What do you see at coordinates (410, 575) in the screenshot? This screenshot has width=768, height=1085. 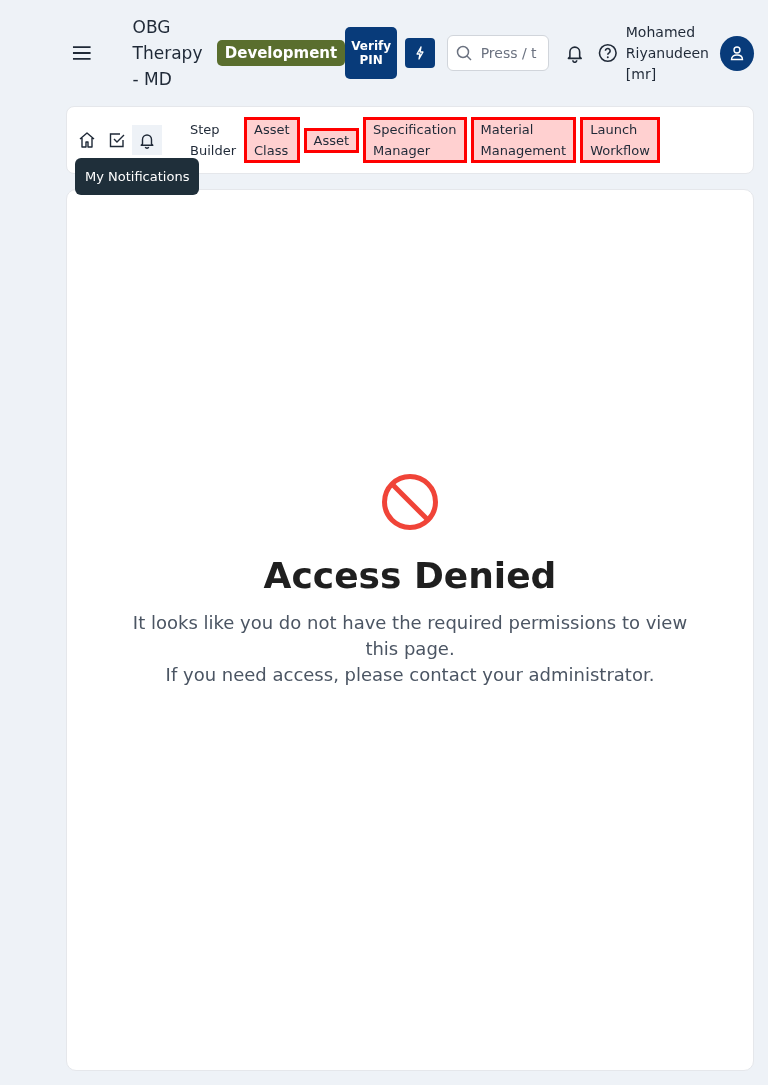 I see `error-title: Access Denied` at bounding box center [410, 575].